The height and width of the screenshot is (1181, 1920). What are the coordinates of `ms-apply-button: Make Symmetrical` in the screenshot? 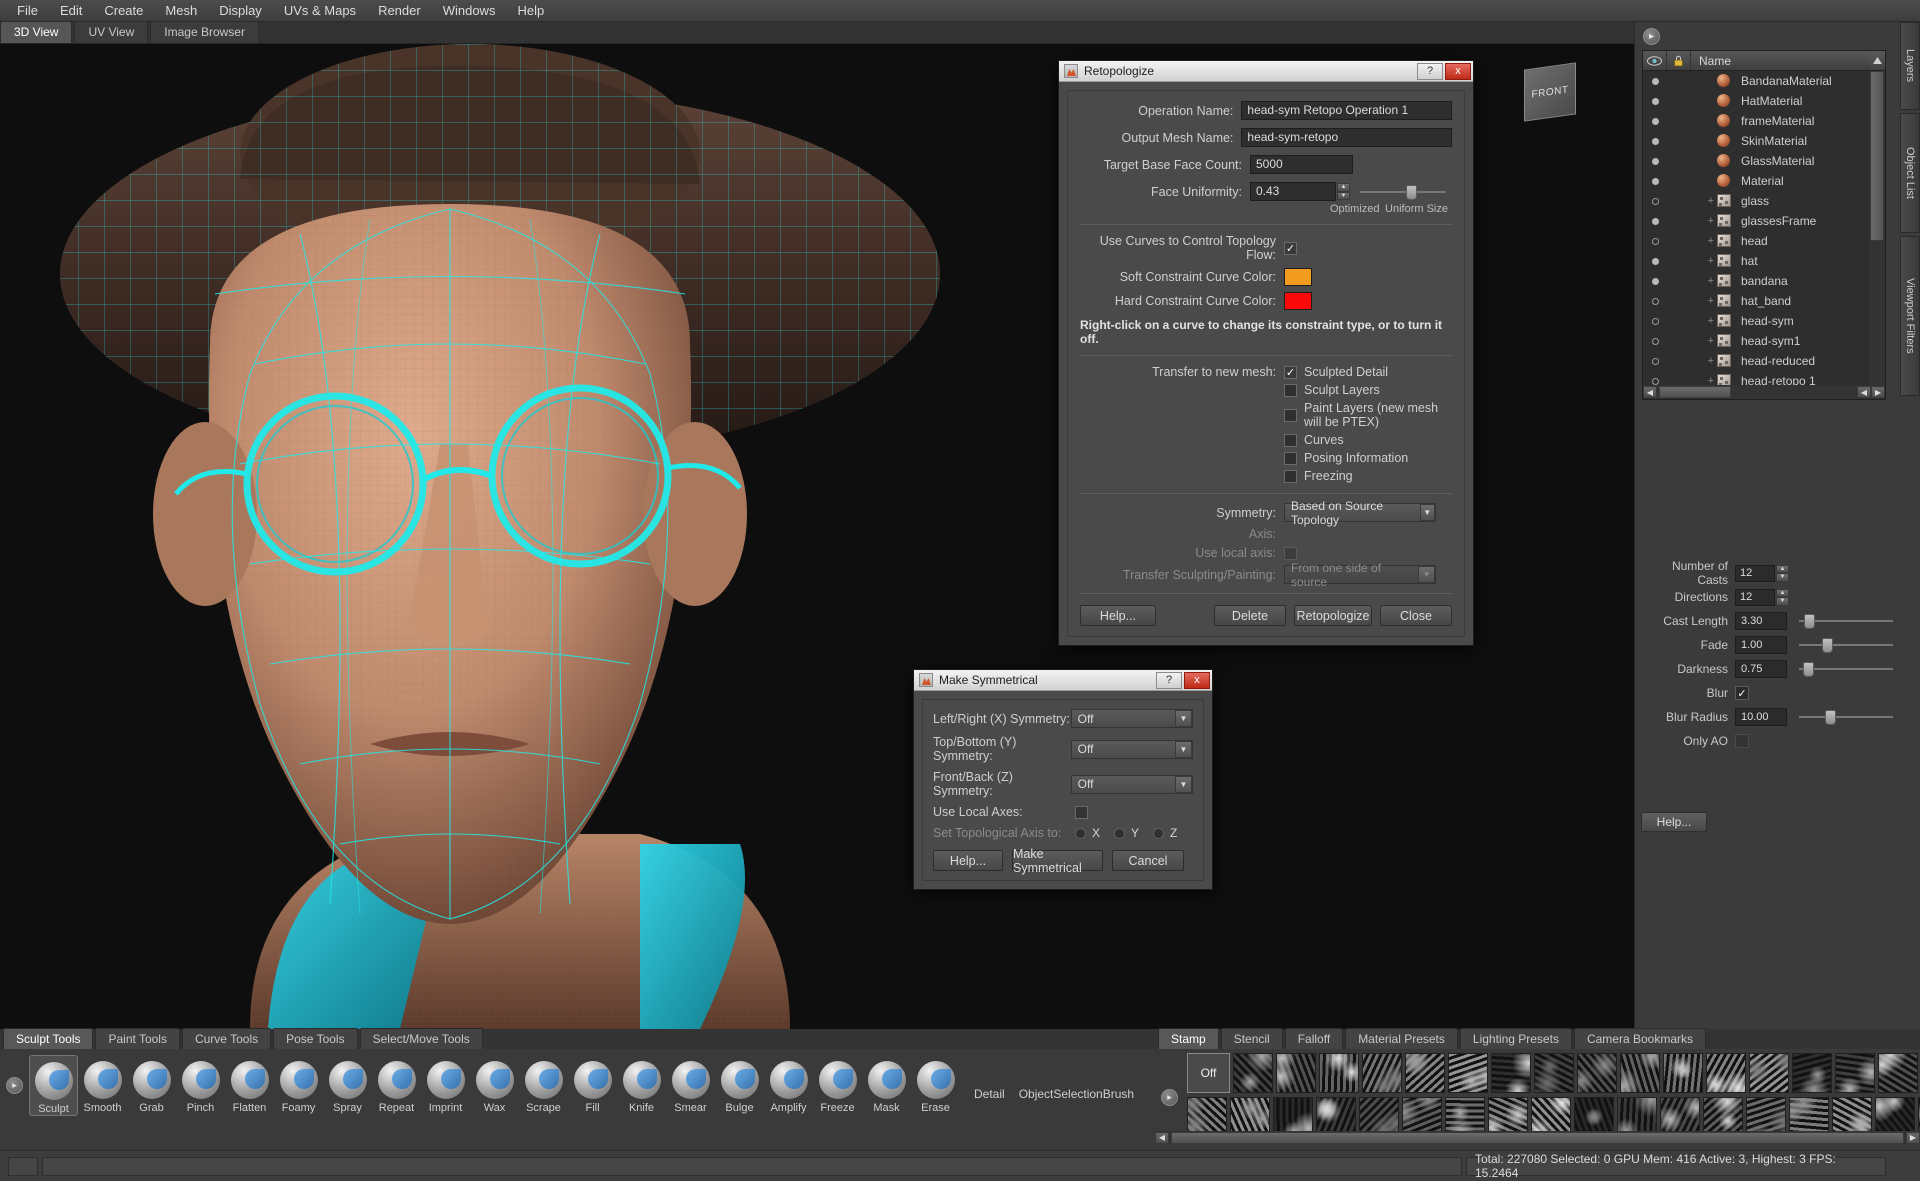 It's located at (1057, 861).